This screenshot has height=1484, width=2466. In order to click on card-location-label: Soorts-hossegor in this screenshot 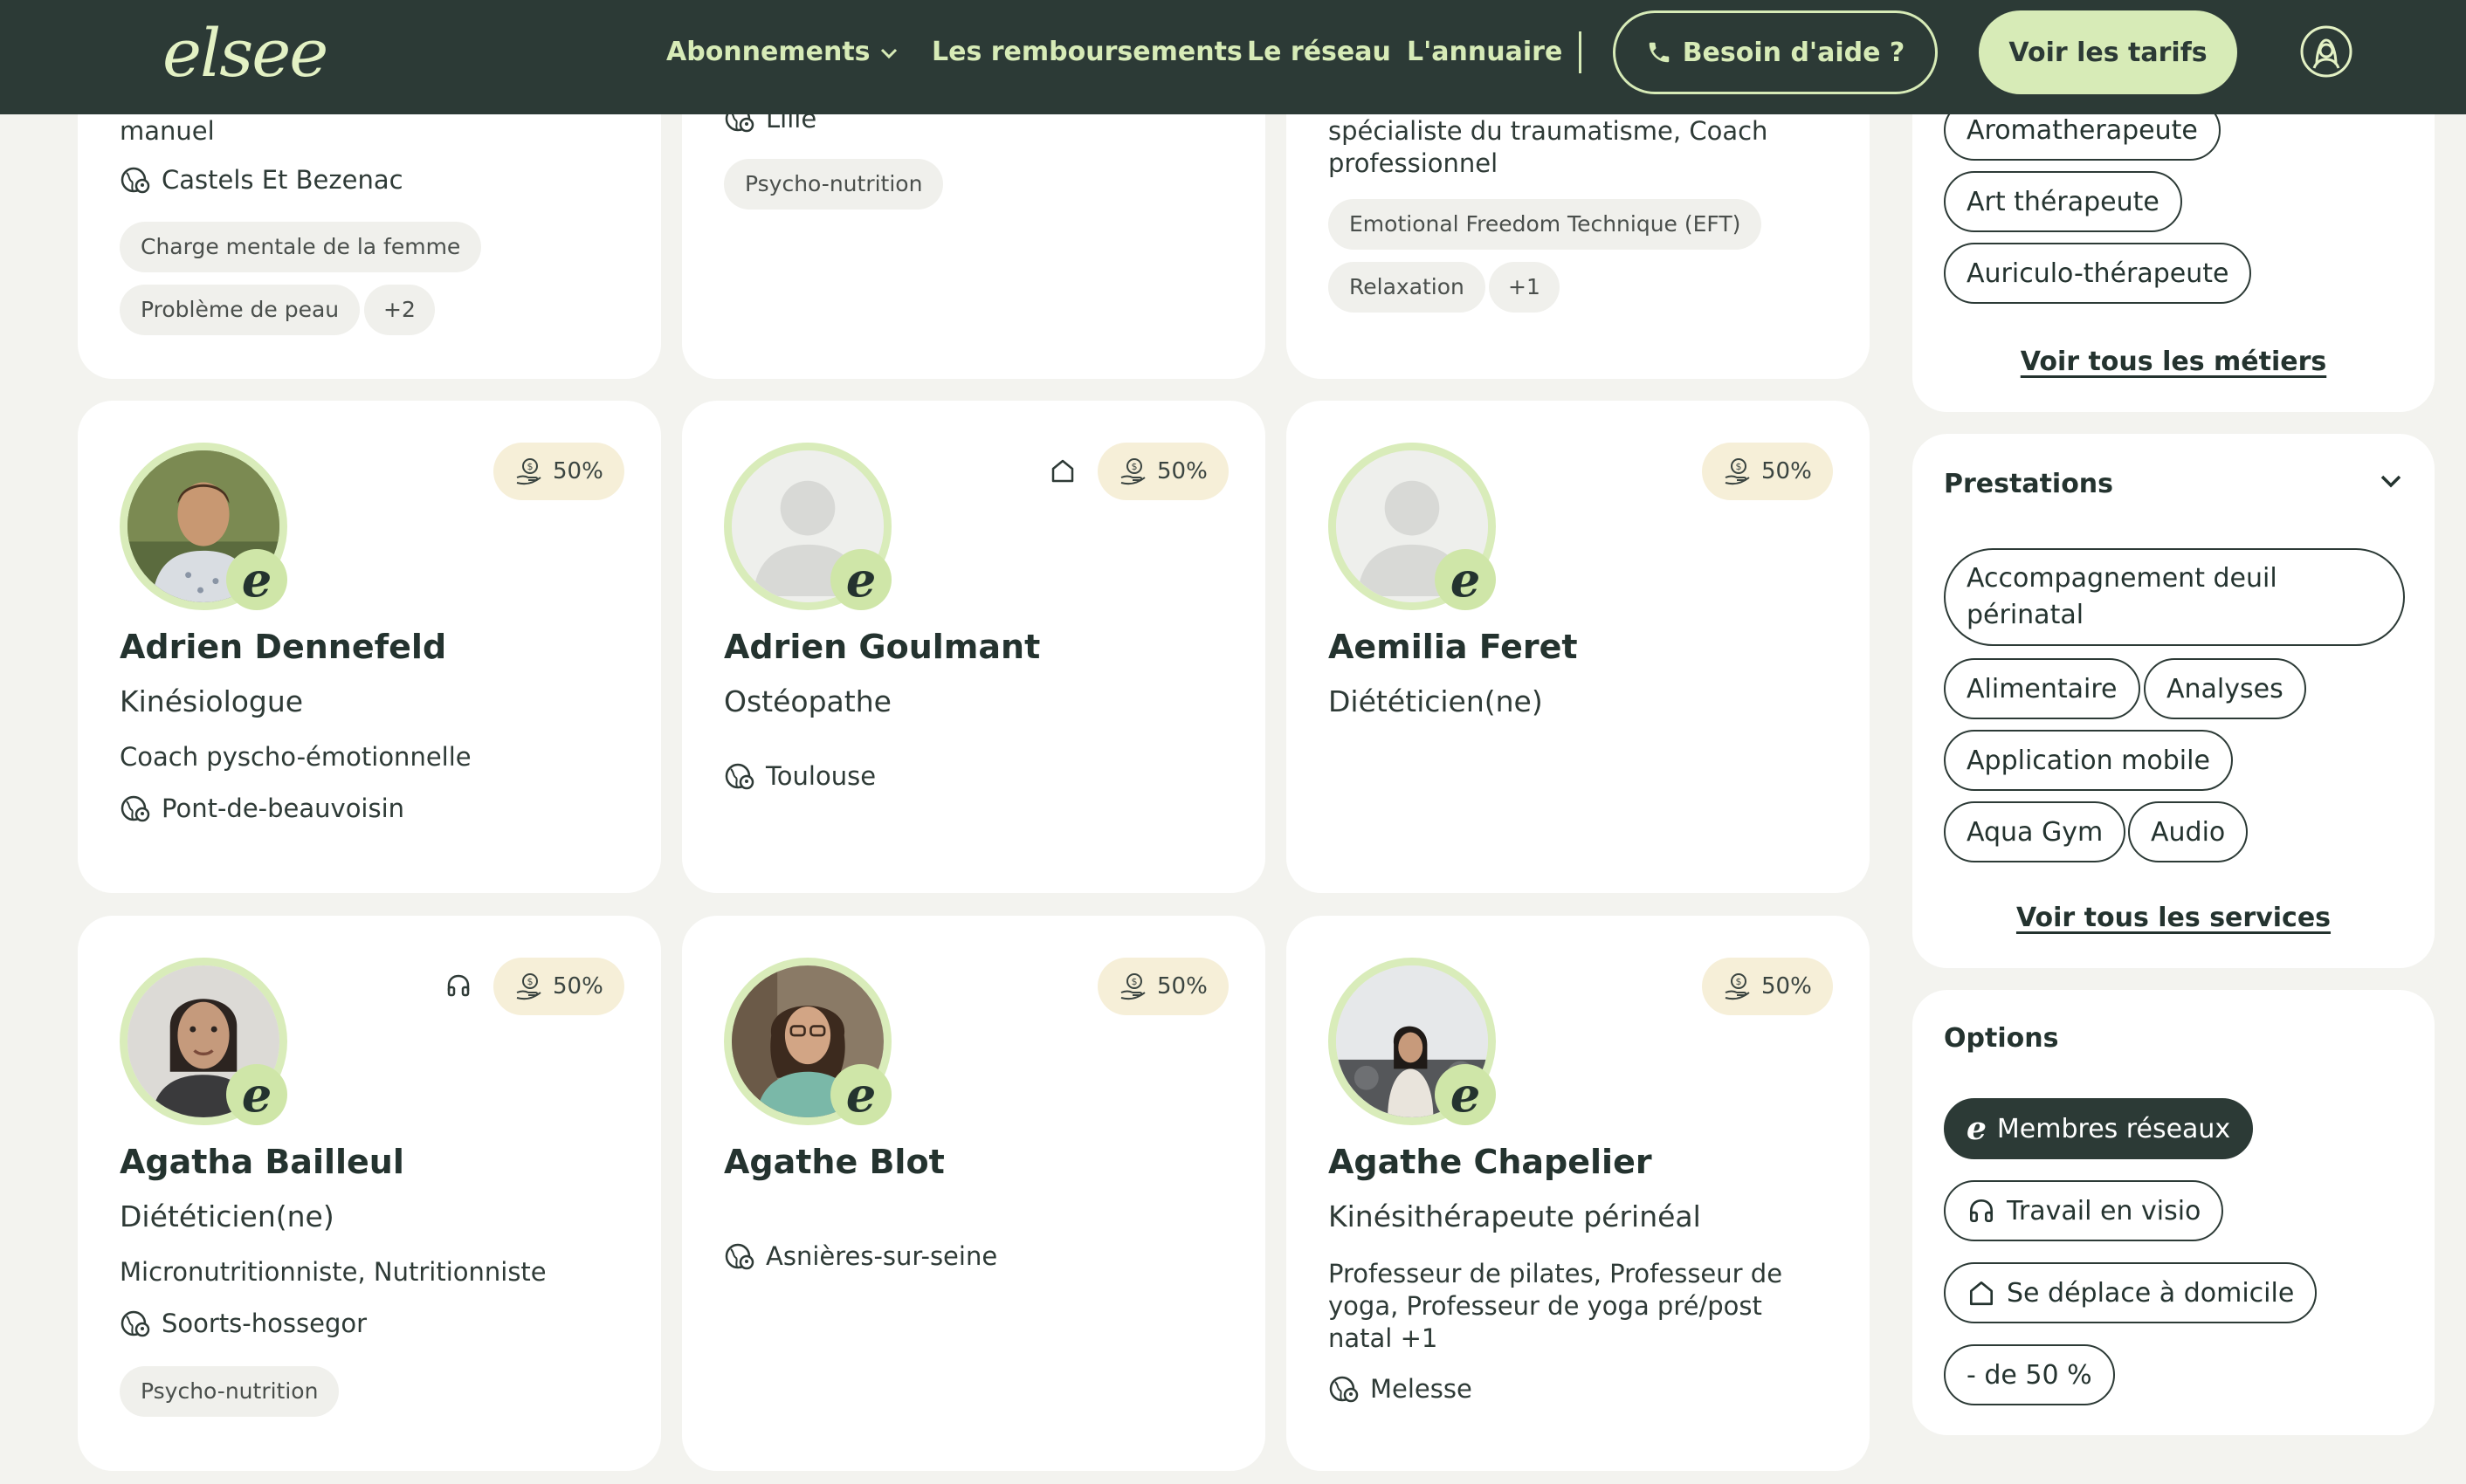, I will do `click(265, 1323)`.